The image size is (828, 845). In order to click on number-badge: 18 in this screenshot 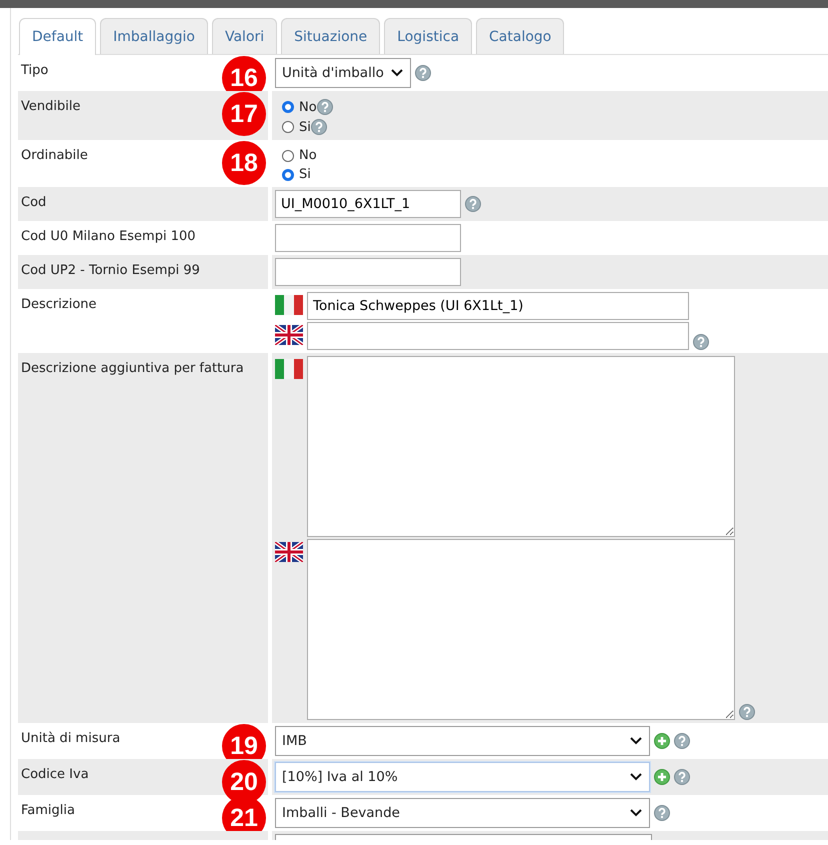, I will do `click(244, 163)`.